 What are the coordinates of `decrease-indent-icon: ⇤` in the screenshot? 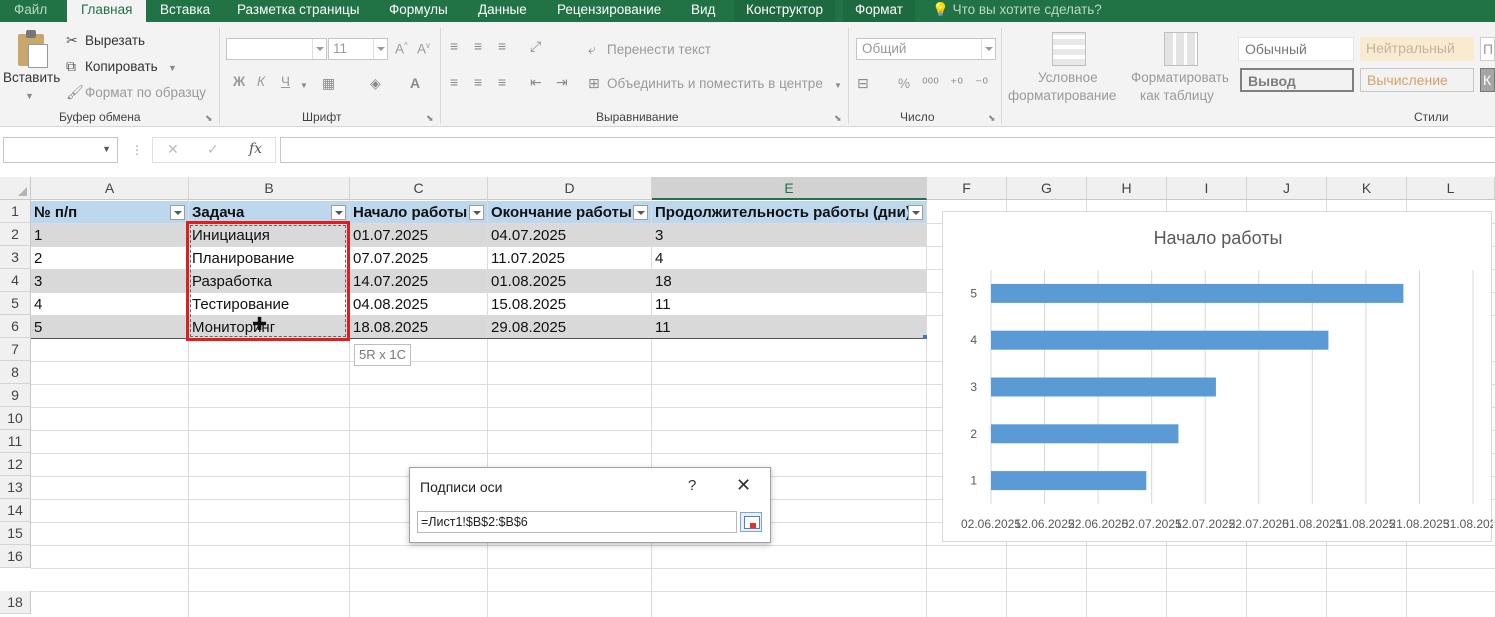 It's located at (536, 82).